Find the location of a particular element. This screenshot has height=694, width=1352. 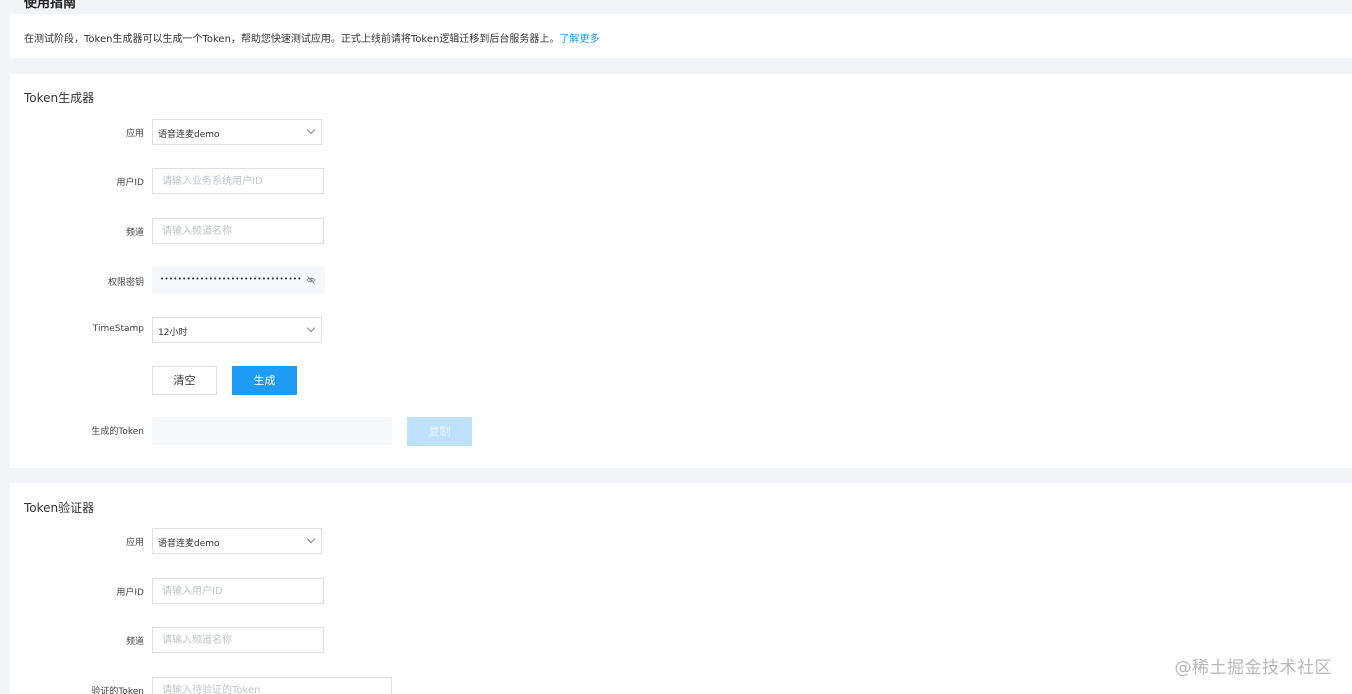

secret-key-field: •••••••••••••••••••••••••••••••• is located at coordinates (238, 280).